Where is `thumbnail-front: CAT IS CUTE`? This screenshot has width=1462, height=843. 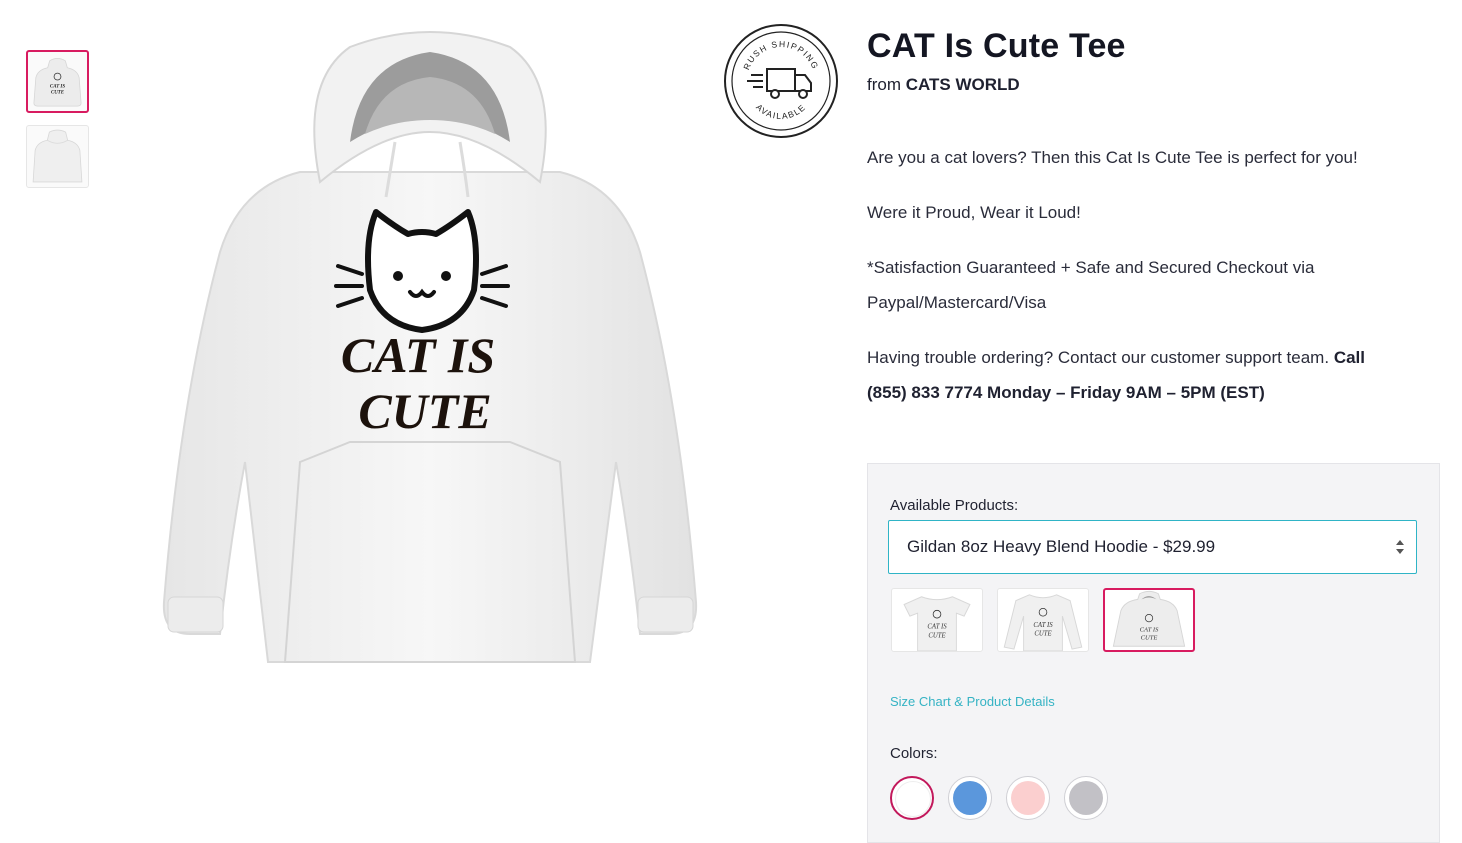 thumbnail-front: CAT IS CUTE is located at coordinates (57, 81).